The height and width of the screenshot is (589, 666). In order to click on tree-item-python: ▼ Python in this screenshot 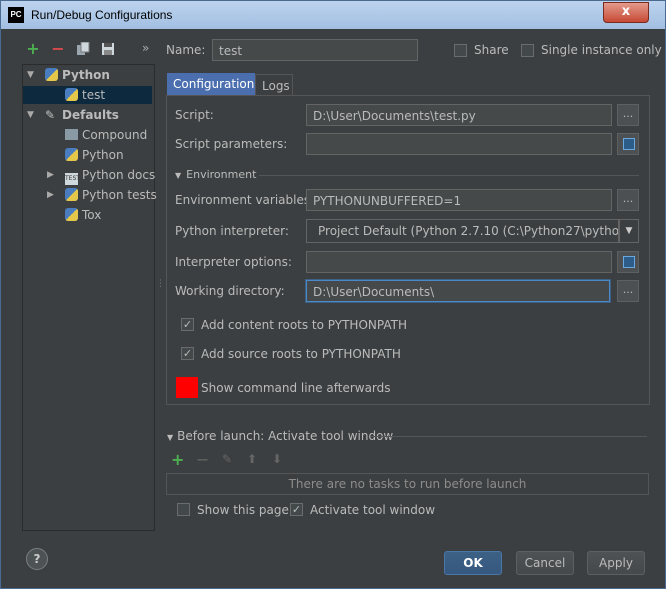, I will do `click(87, 75)`.